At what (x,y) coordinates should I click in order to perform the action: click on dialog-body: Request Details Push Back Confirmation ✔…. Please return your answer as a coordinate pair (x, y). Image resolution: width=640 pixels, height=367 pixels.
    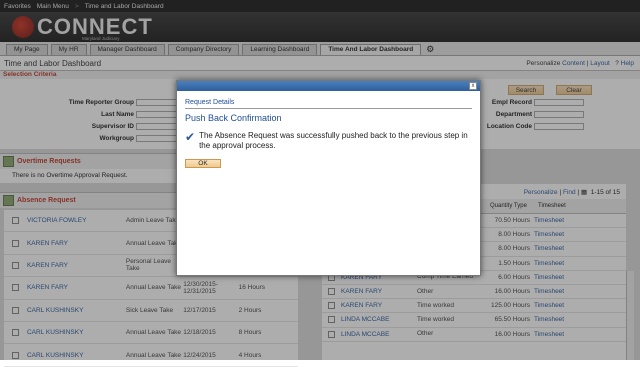
    Looking at the image, I should click on (328, 133).